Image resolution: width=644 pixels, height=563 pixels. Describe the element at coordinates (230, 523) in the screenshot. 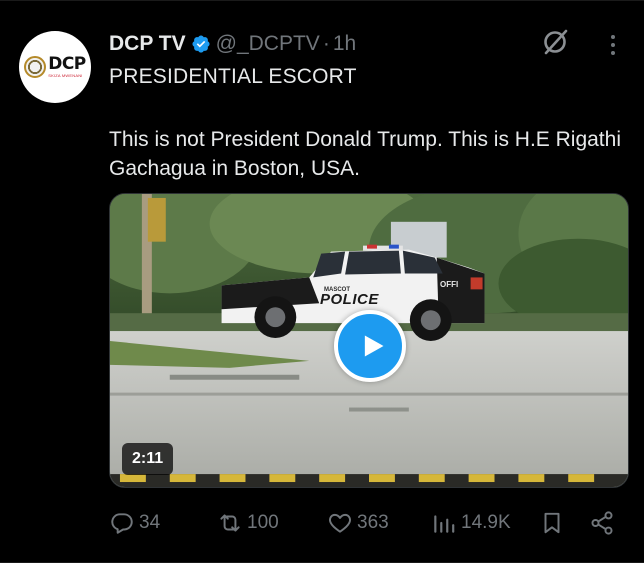

I see `repost-icon` at that location.